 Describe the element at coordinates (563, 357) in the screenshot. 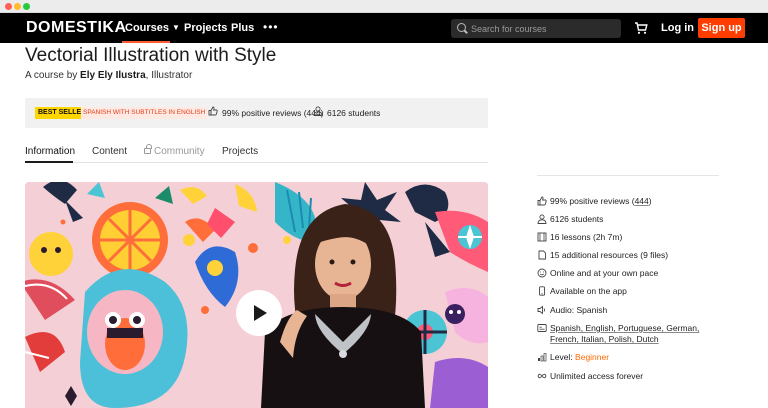

I see `level-prefix: Level:` at that location.